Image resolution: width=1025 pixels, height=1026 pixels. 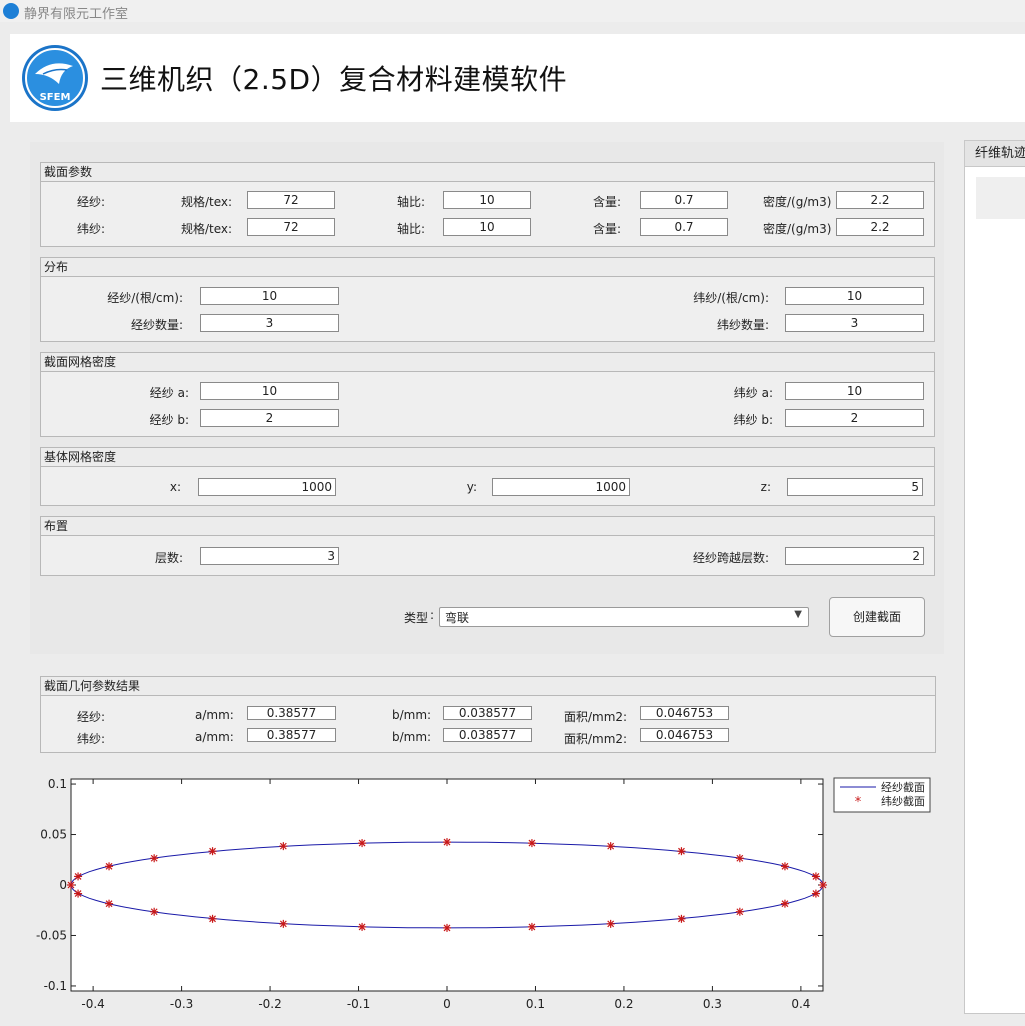 What do you see at coordinates (684, 200) in the screenshot?
I see `warp-content-input: 0.7` at bounding box center [684, 200].